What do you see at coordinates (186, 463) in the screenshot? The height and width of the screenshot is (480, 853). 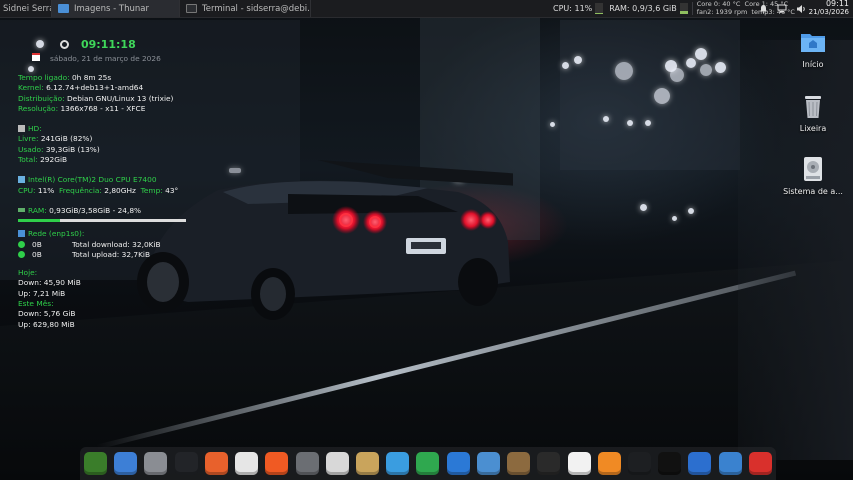 I see `terminal-app-icon` at bounding box center [186, 463].